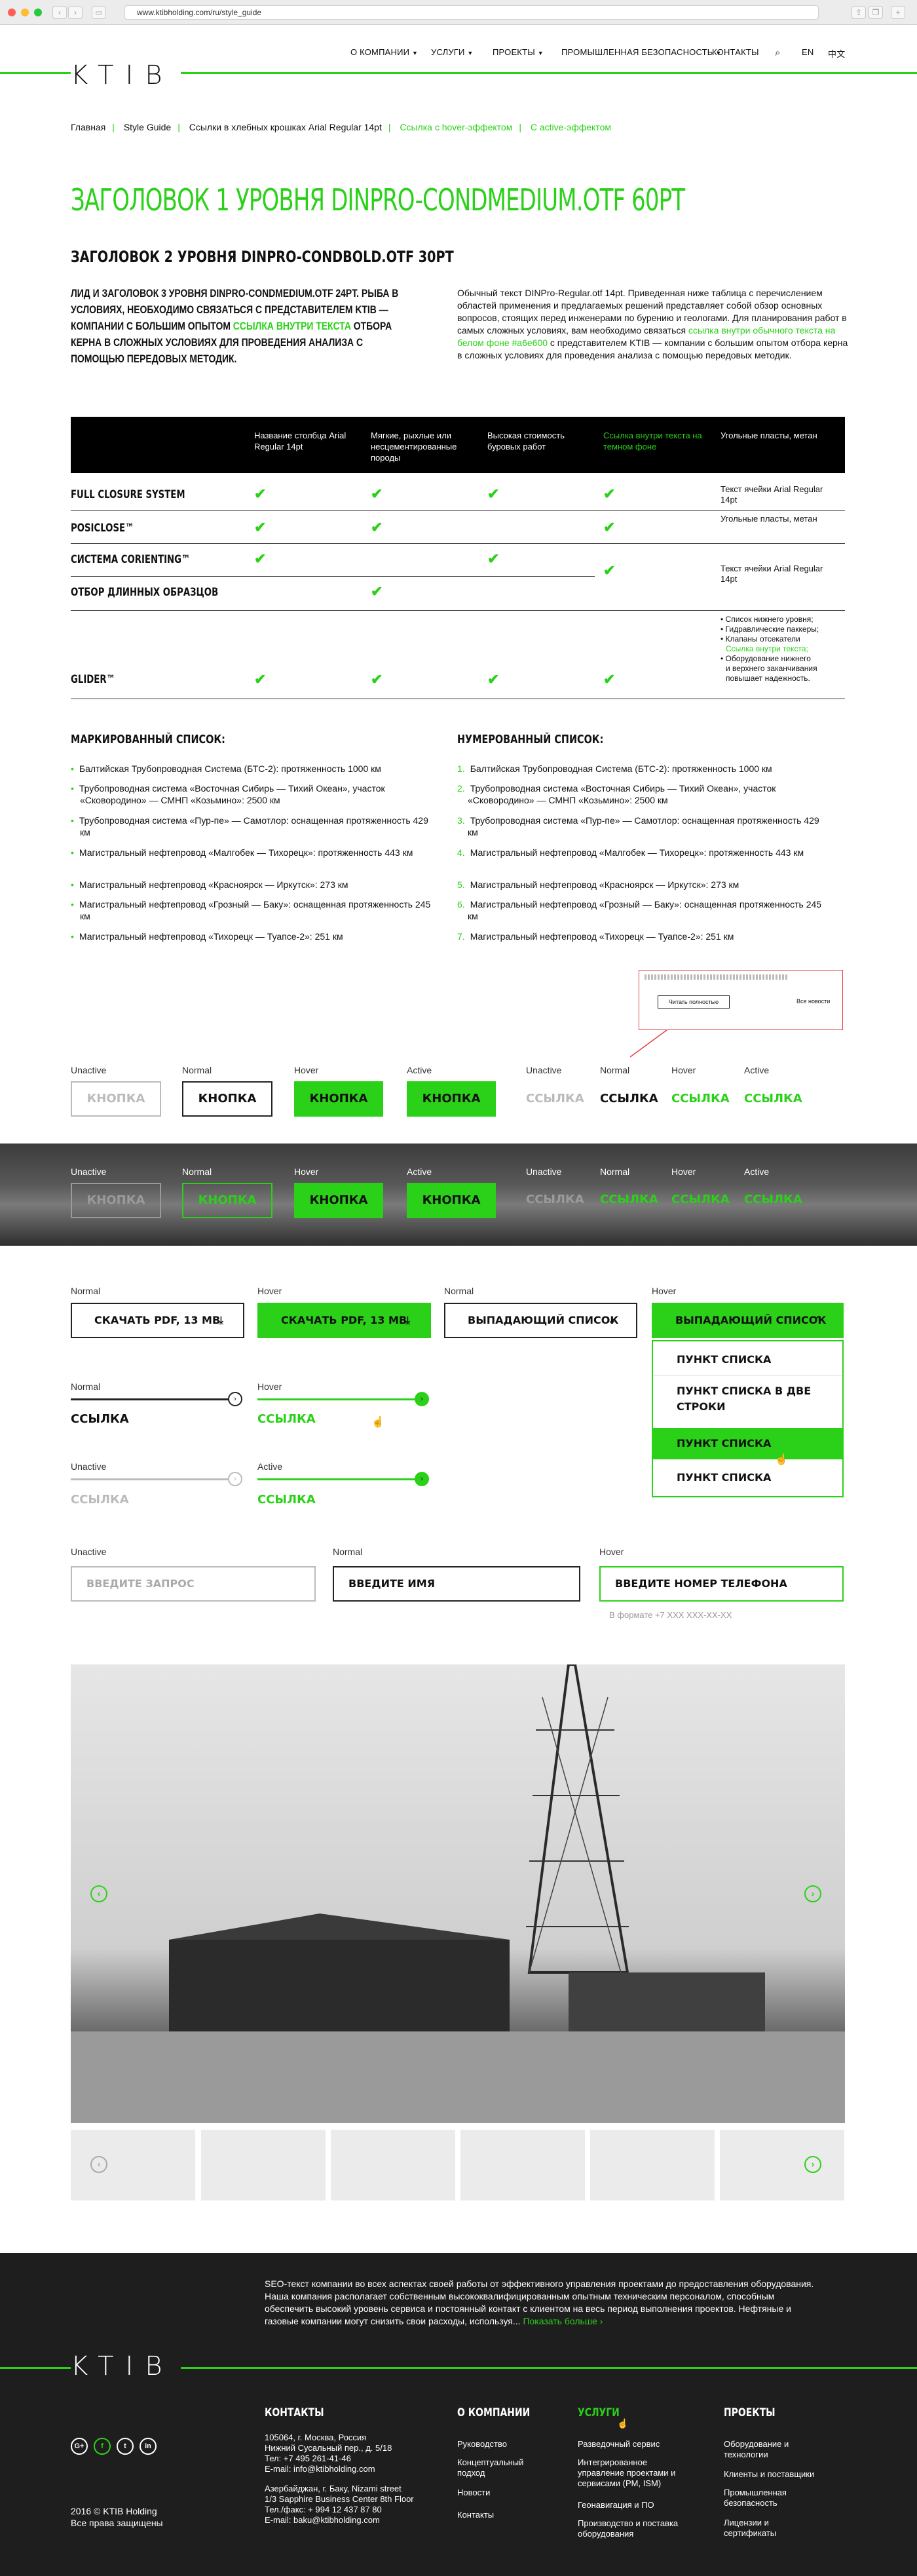 This screenshot has height=2576, width=917. I want to click on close-window-icon, so click(12, 12).